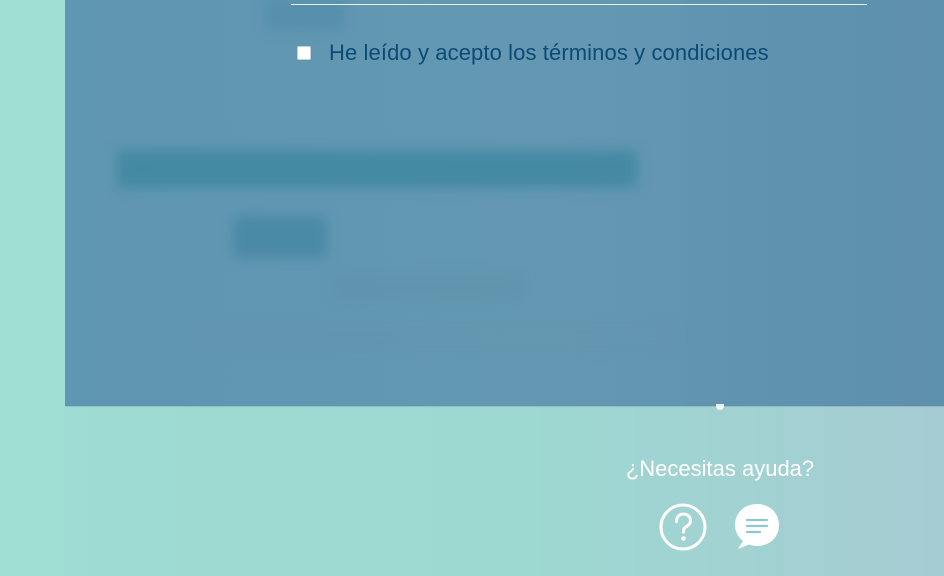  What do you see at coordinates (579, 4) in the screenshot?
I see `input-underline` at bounding box center [579, 4].